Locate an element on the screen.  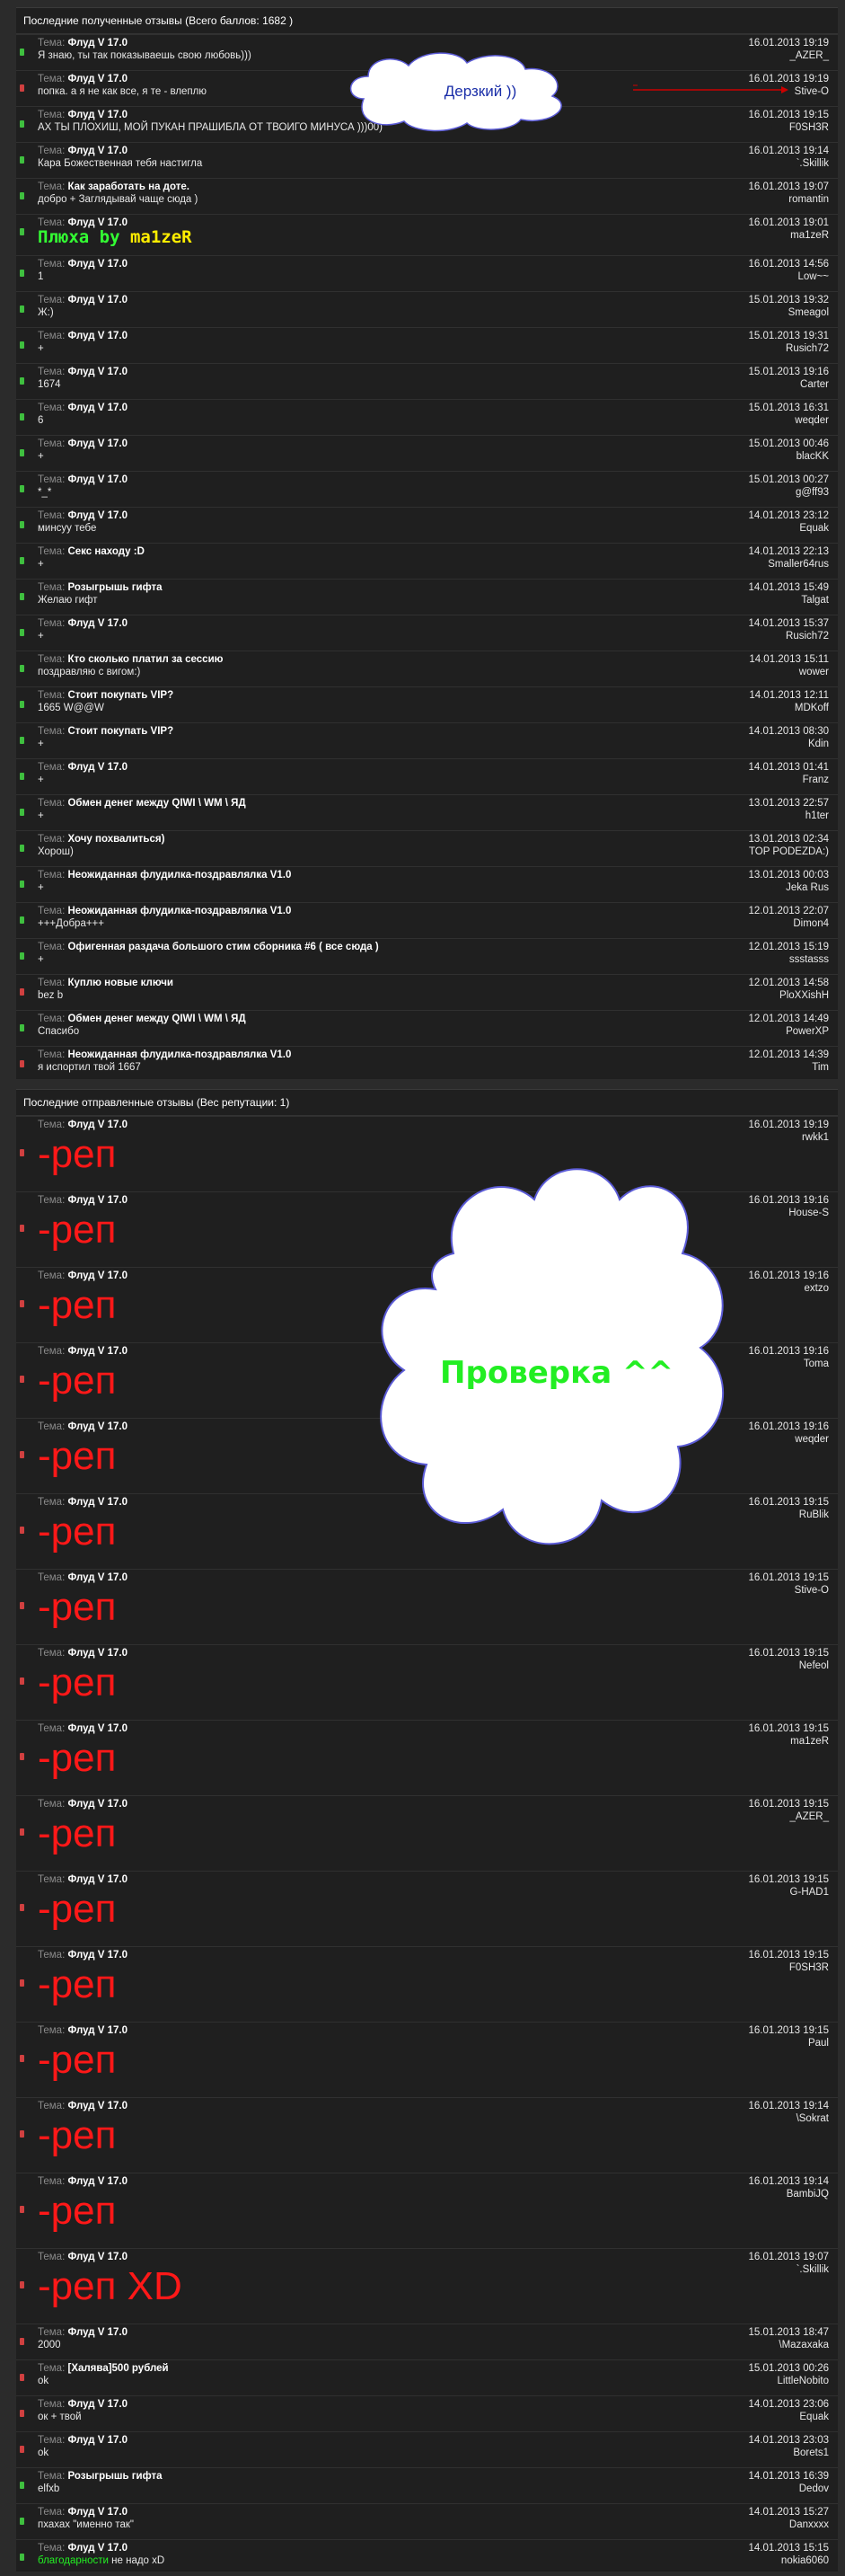
feedback-user-link: G-HAD1 is located at coordinates (810, 1892).